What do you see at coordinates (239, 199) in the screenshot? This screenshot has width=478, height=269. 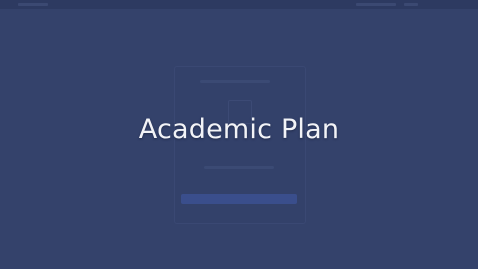 I see `blurred-background-button` at bounding box center [239, 199].